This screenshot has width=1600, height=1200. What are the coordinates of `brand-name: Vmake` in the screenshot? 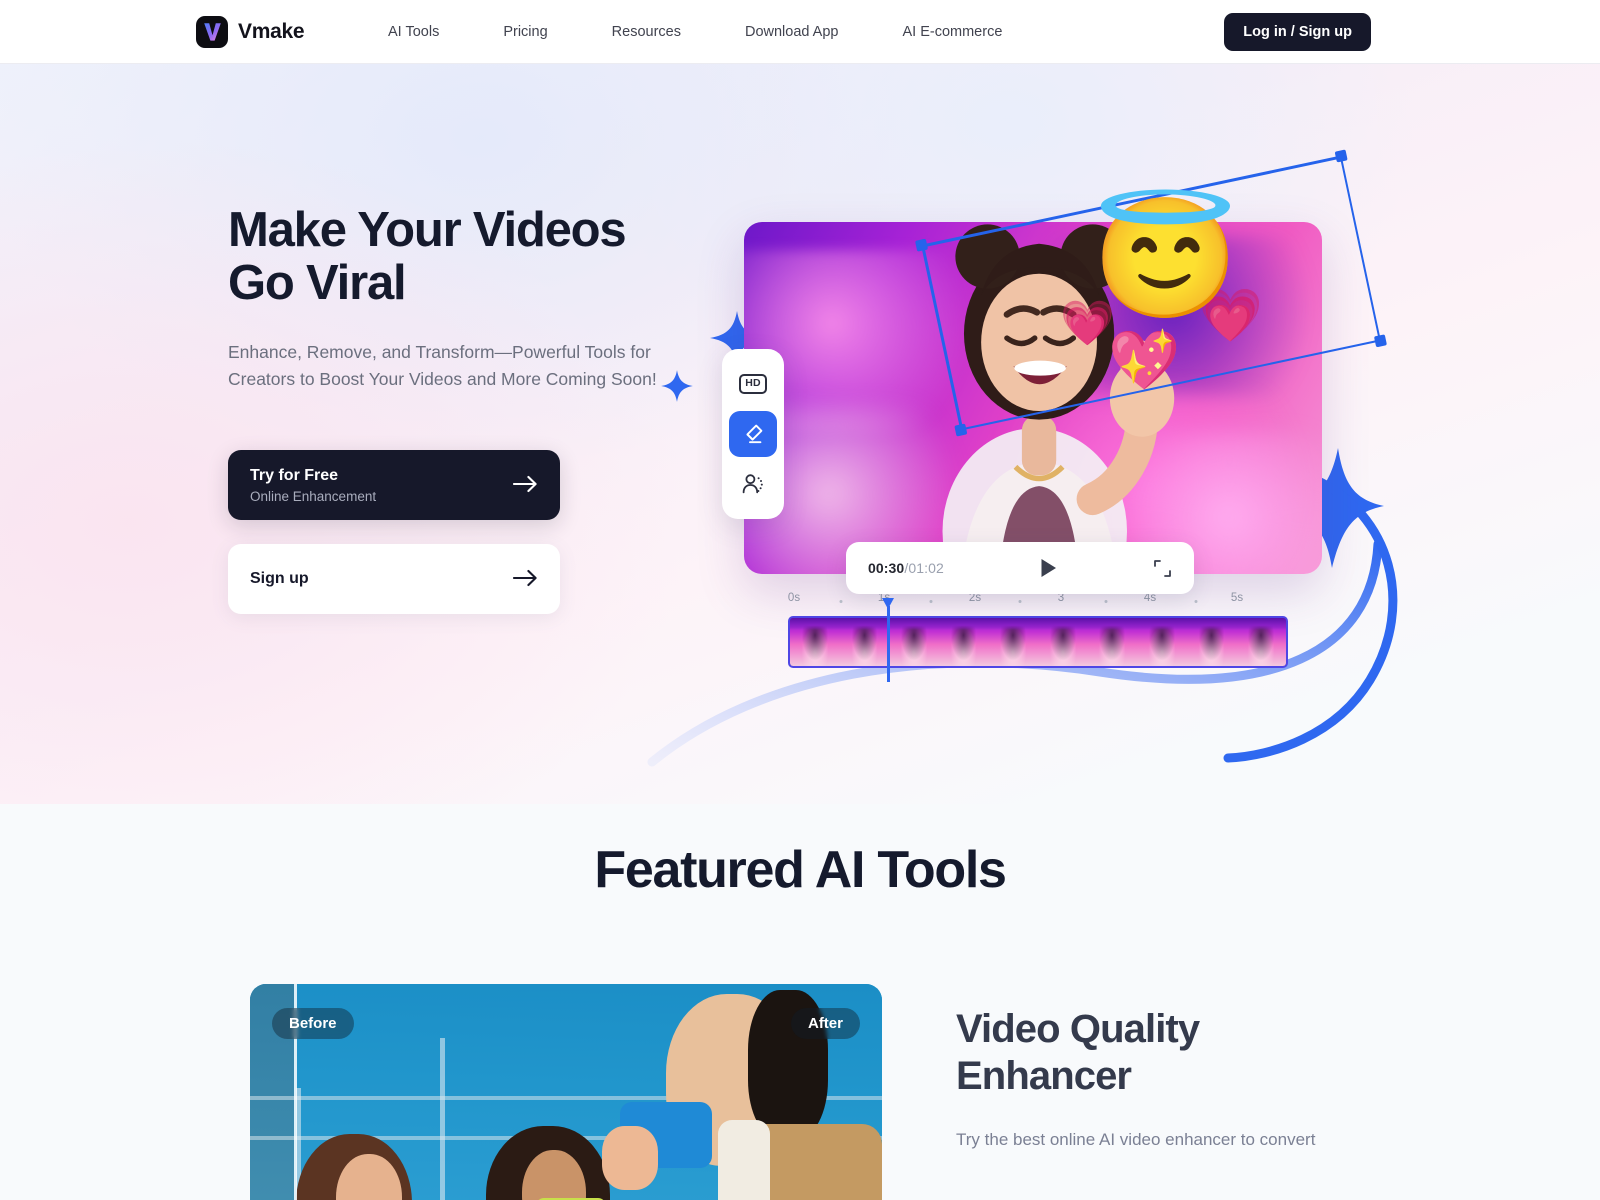 It's located at (271, 31).